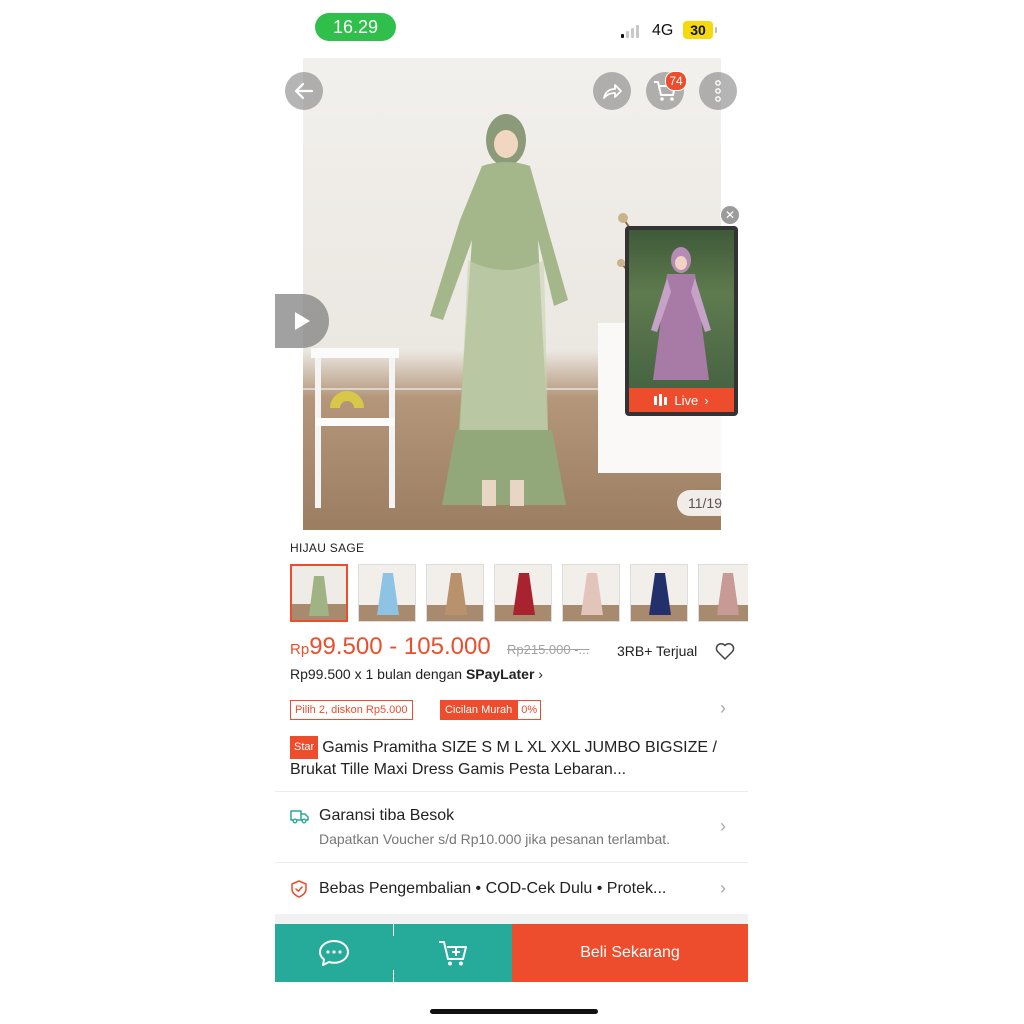  I want to click on truck-icon, so click(299, 817).